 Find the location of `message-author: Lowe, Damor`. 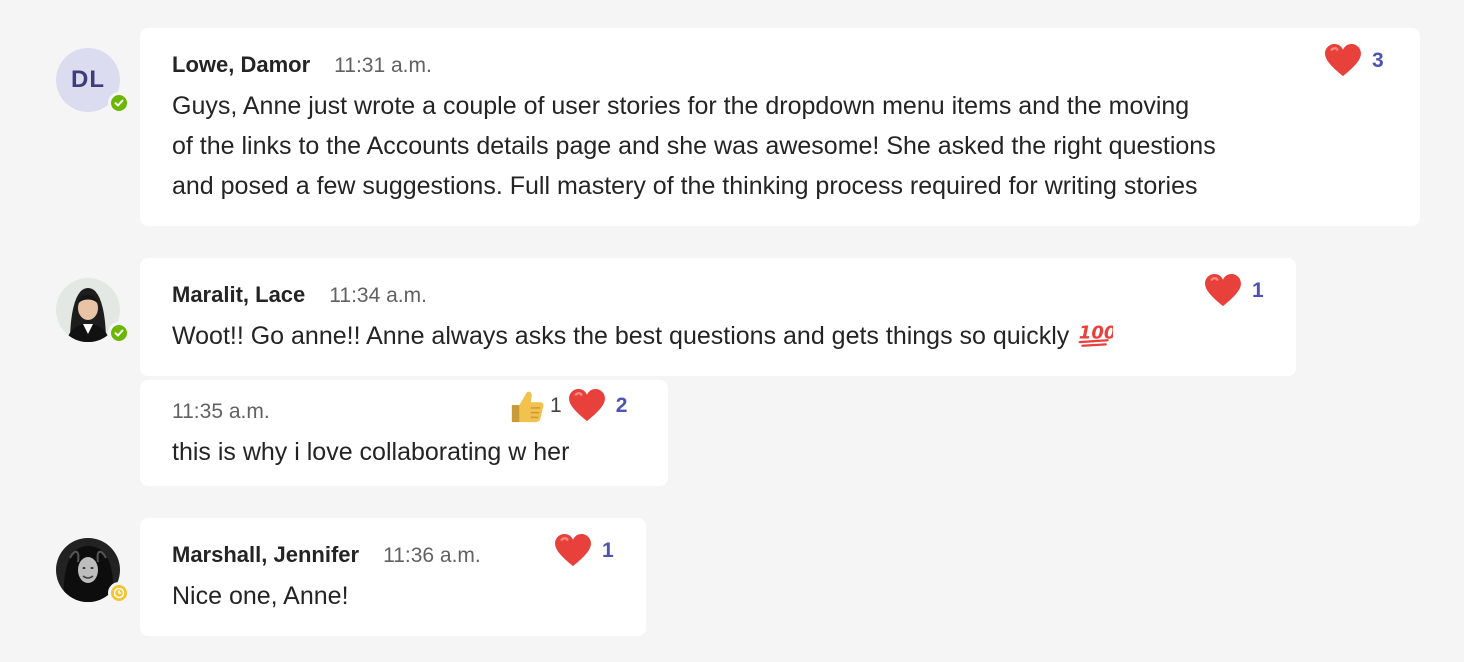

message-author: Lowe, Damor is located at coordinates (241, 65).